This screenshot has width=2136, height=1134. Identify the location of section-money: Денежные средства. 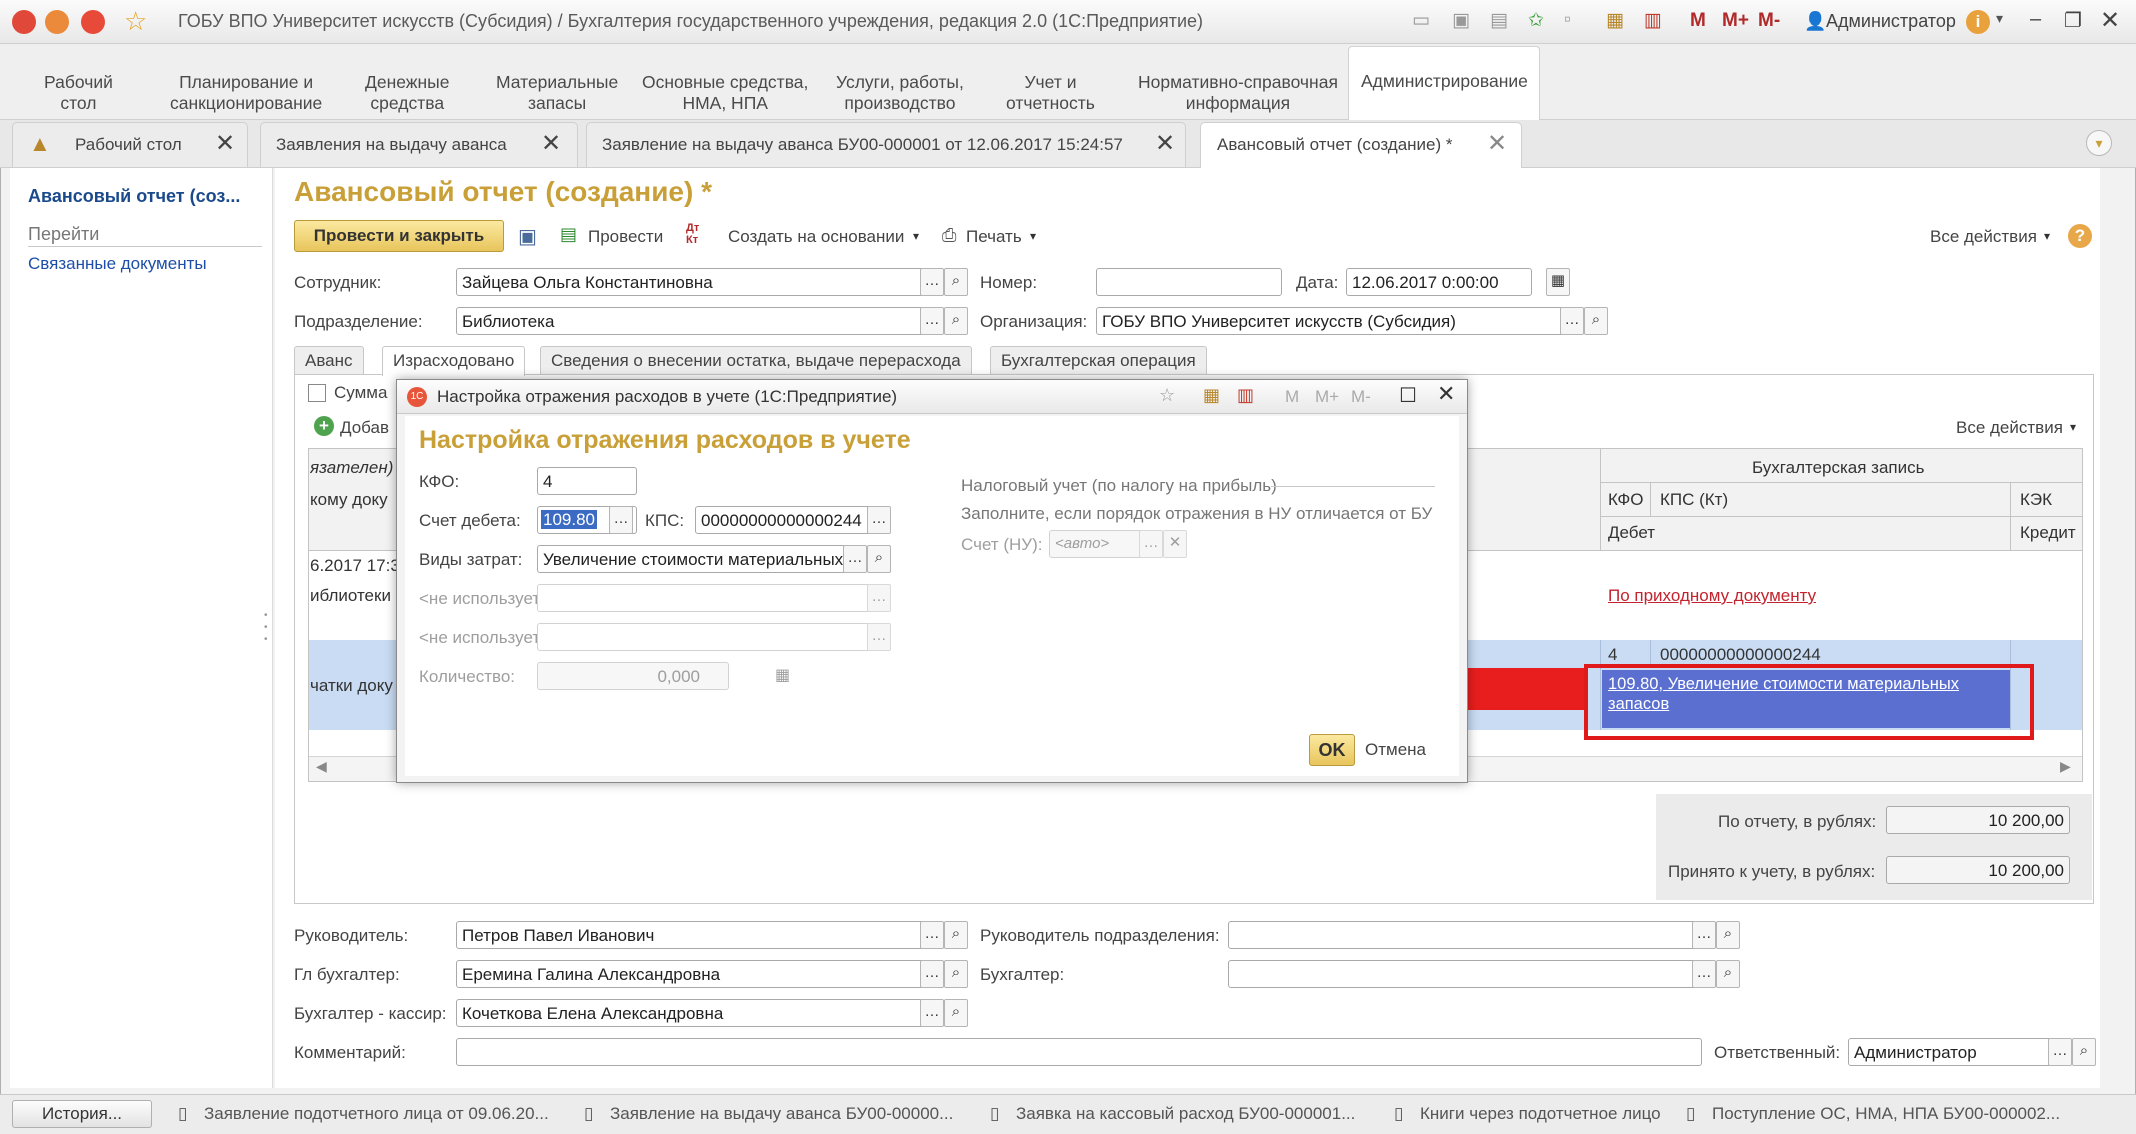
(407, 93).